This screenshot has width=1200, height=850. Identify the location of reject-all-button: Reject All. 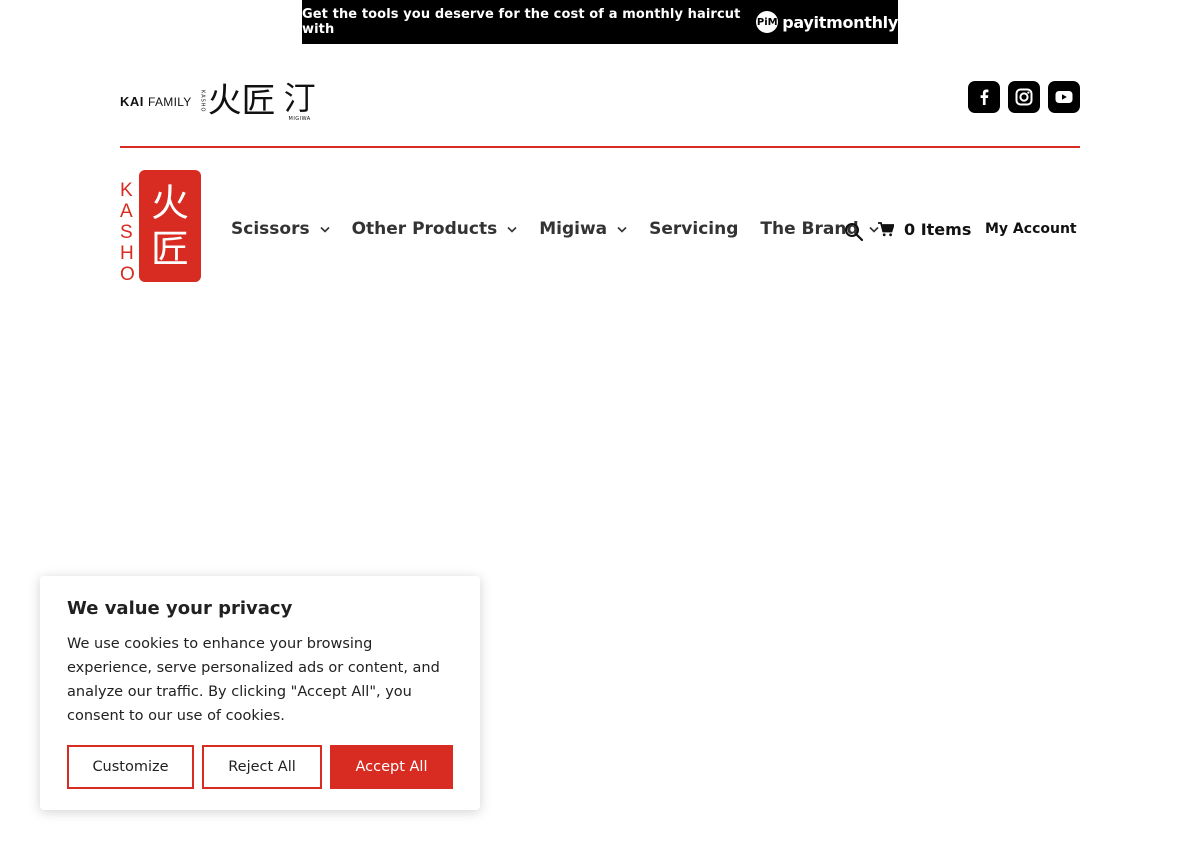
(262, 767).